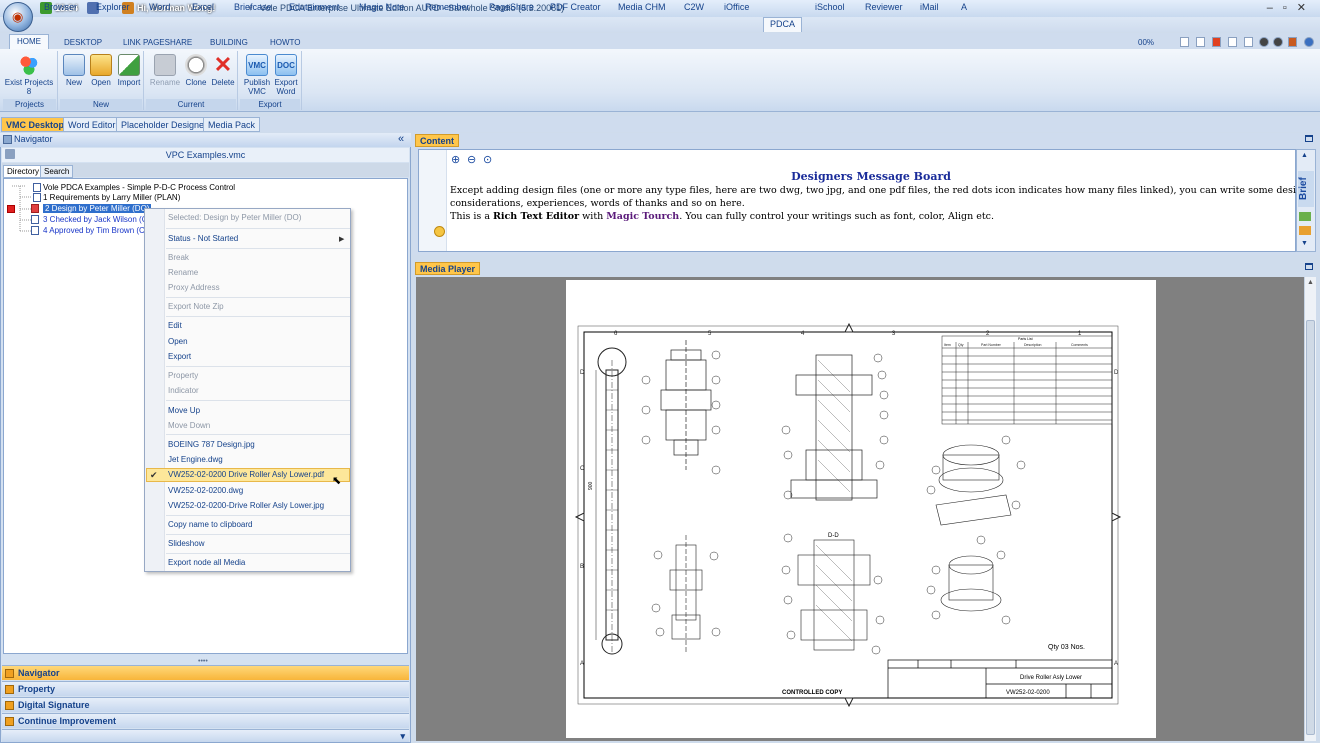 This screenshot has width=1320, height=743. Describe the element at coordinates (178, 341) in the screenshot. I see `menu-item-open: Open` at that location.